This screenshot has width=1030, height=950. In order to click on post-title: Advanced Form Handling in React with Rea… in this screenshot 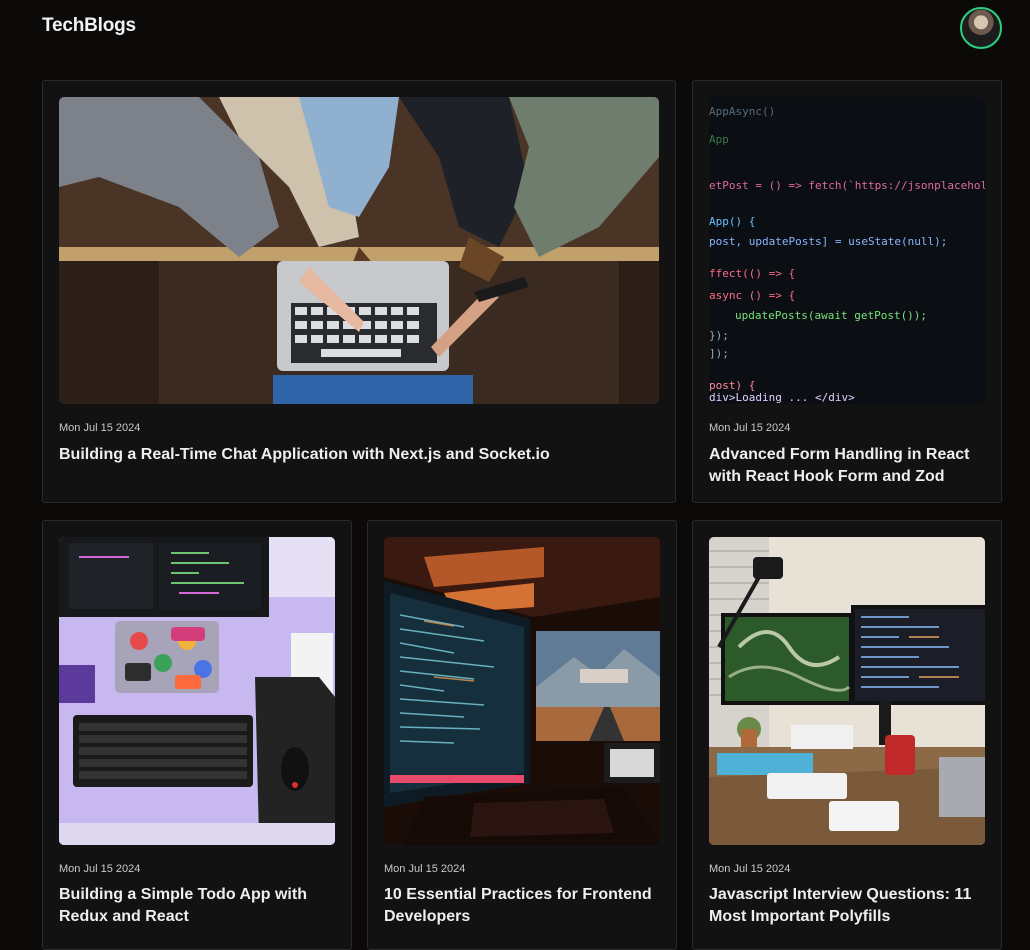, I will do `click(847, 466)`.